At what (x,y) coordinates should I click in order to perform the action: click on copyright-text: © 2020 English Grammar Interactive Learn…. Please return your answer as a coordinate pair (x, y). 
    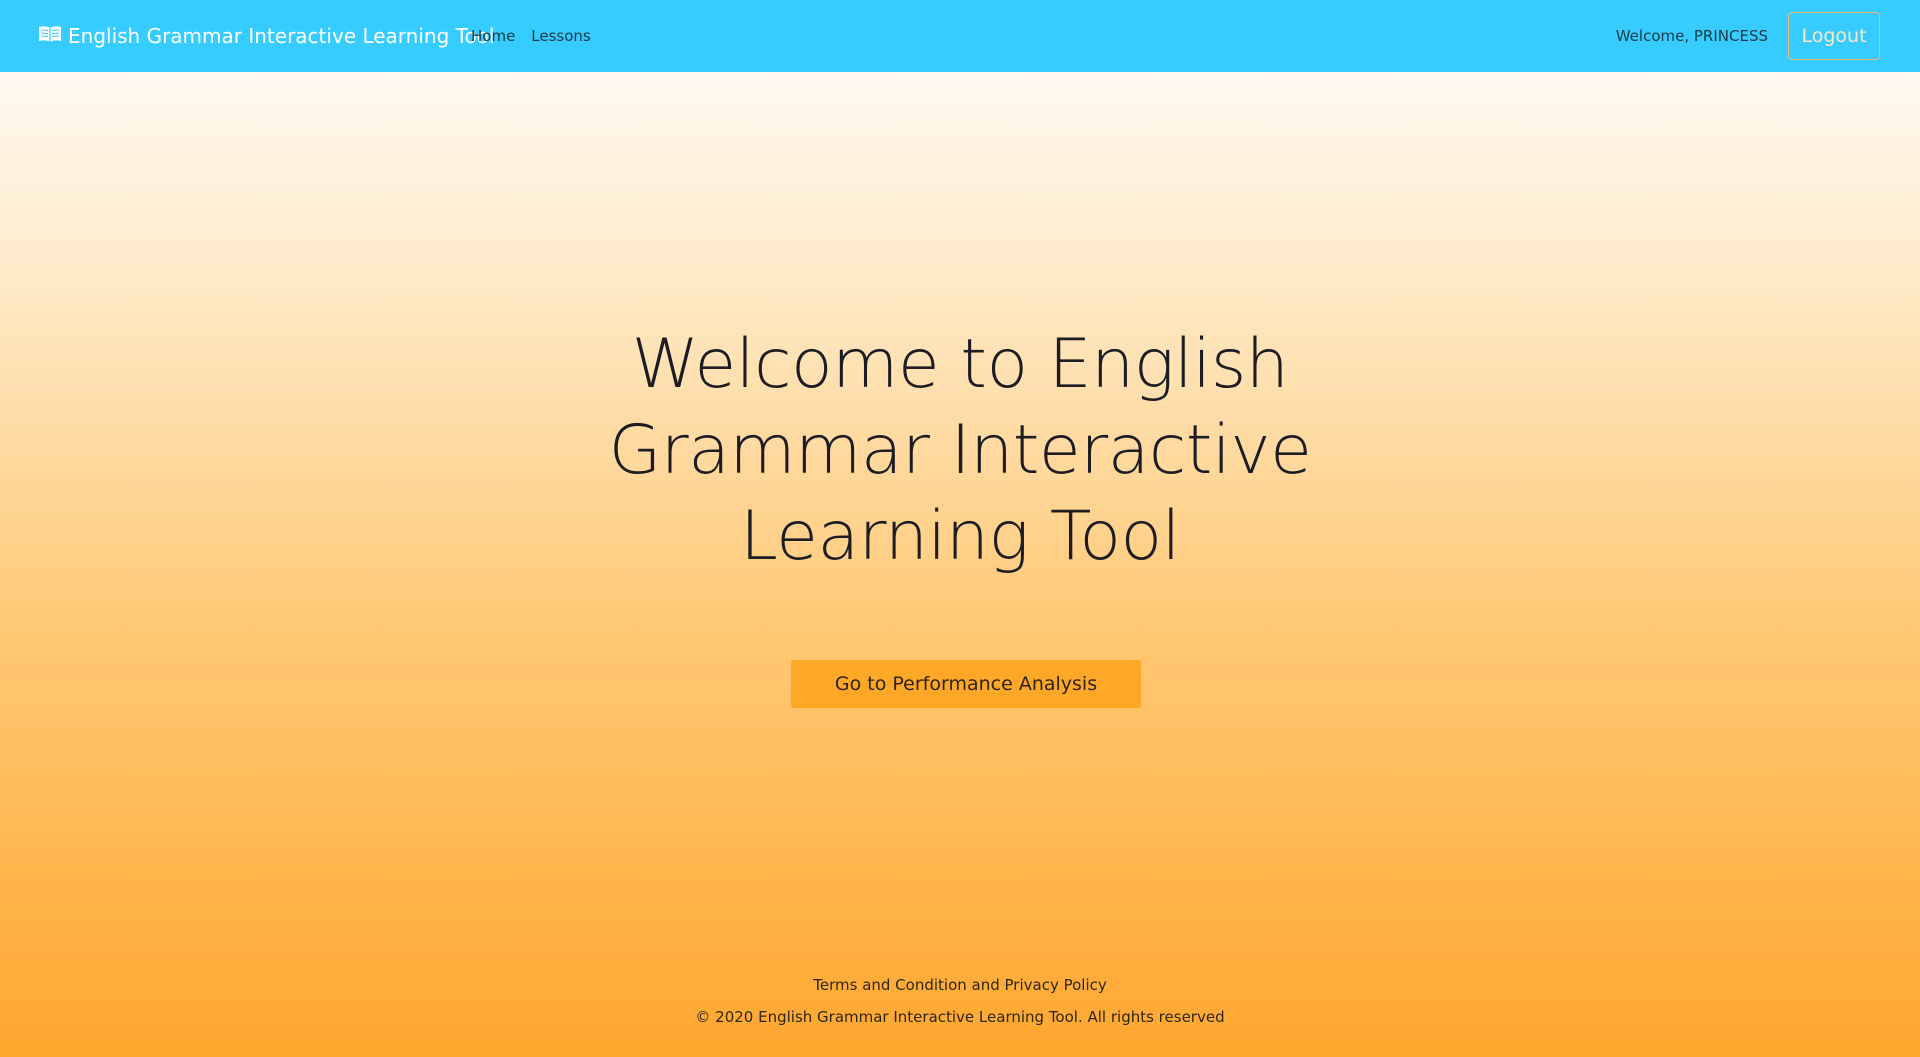
    Looking at the image, I should click on (960, 1017).